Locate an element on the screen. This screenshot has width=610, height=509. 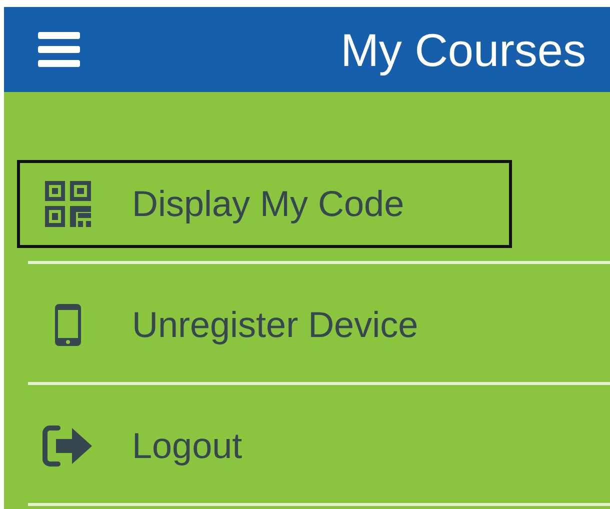
menu-icon is located at coordinates (59, 50).